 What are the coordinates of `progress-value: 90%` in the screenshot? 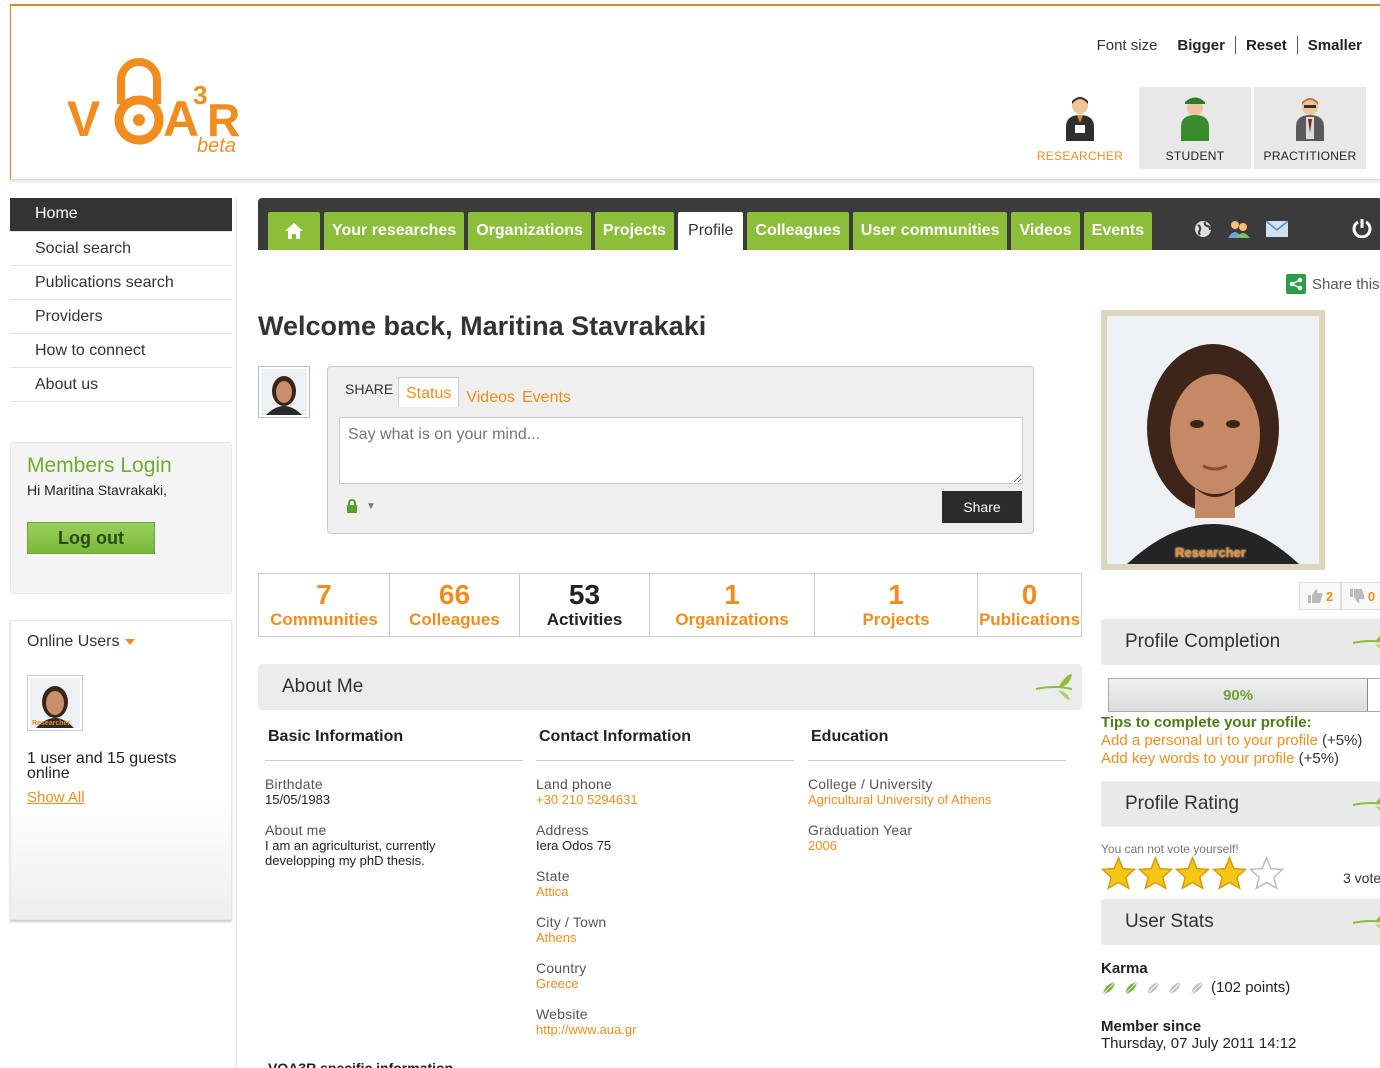 It's located at (1238, 695).